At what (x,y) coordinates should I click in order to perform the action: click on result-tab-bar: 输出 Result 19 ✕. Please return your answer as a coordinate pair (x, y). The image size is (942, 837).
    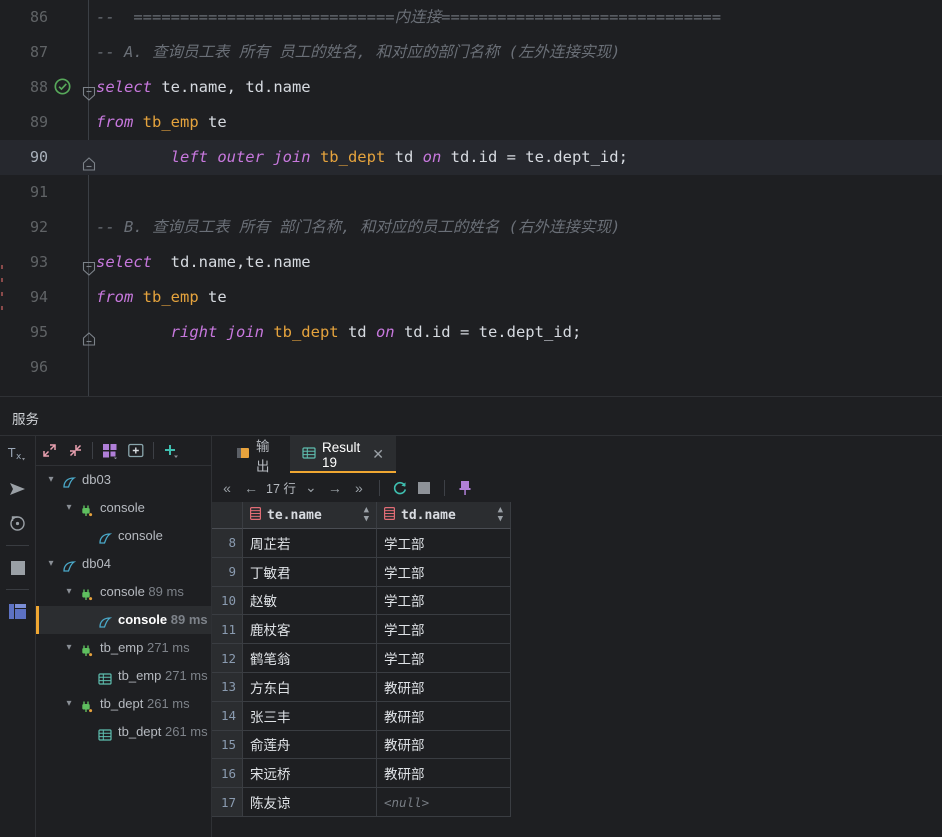
    Looking at the image, I should click on (577, 455).